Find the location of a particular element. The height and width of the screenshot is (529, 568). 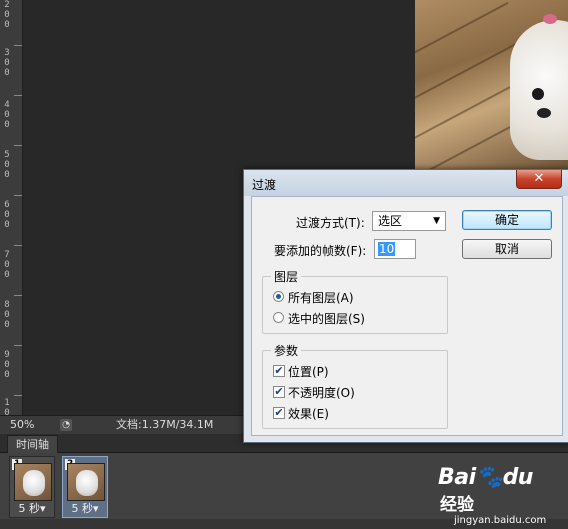

ruler-label: 5 0 0 is located at coordinates (7, 165).